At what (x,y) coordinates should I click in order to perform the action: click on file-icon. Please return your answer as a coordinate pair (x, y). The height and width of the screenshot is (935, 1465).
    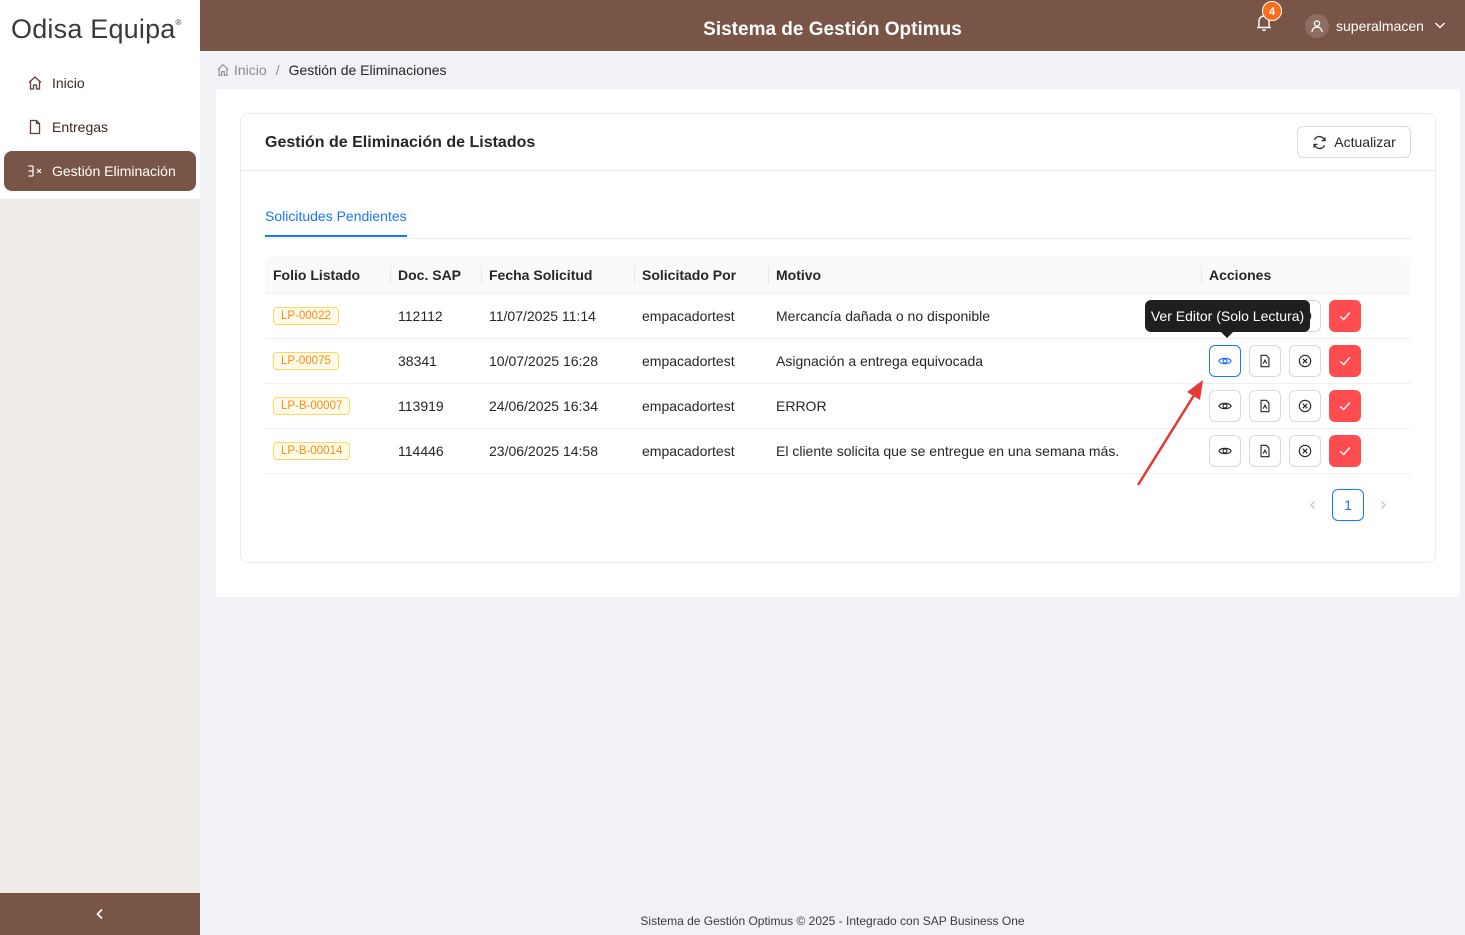
    Looking at the image, I should click on (35, 127).